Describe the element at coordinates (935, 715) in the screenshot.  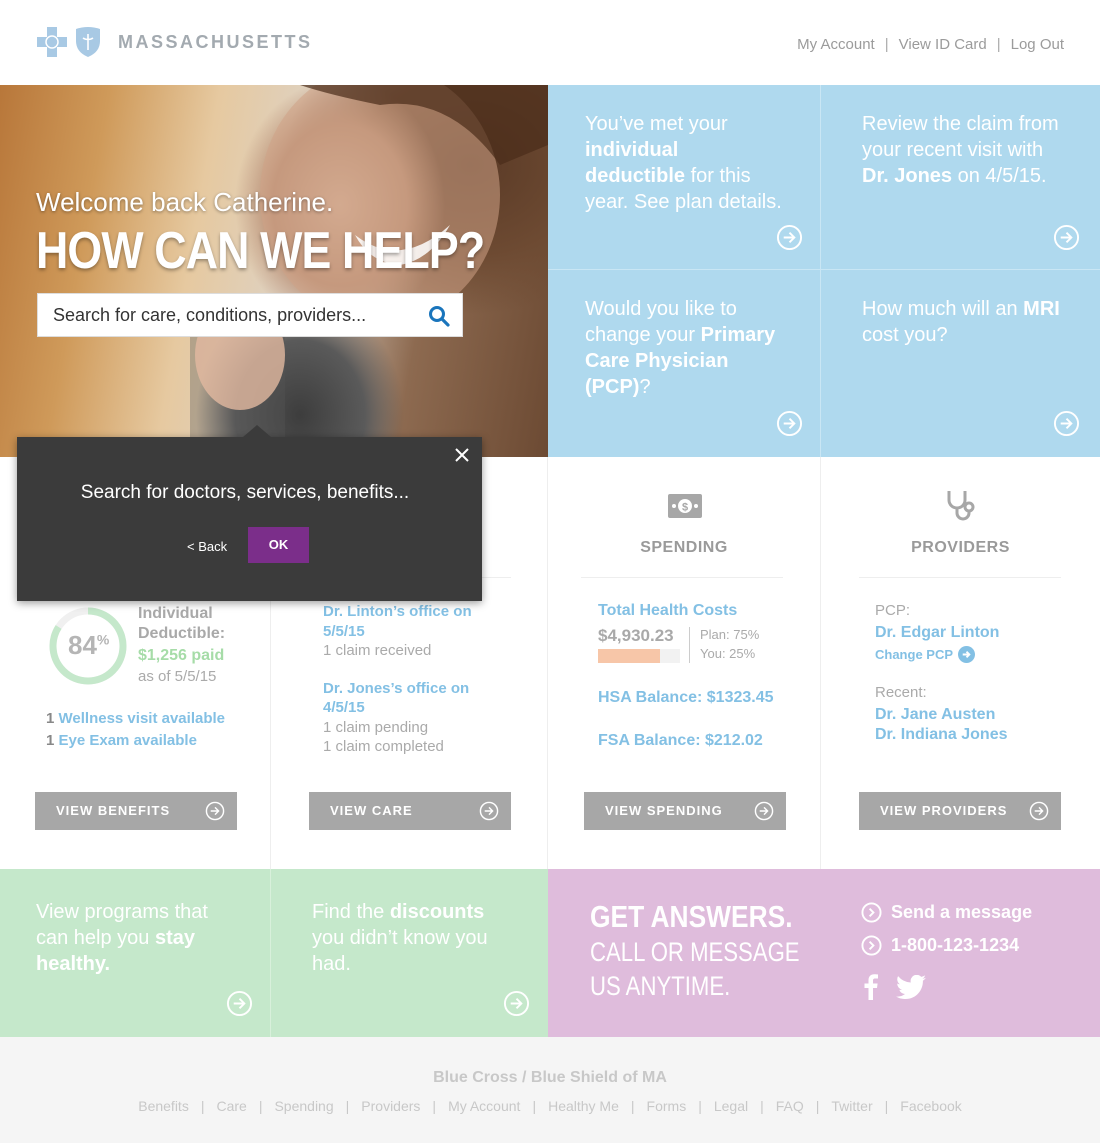
I see `recent-provider-link: Dr. Jane Austen` at that location.